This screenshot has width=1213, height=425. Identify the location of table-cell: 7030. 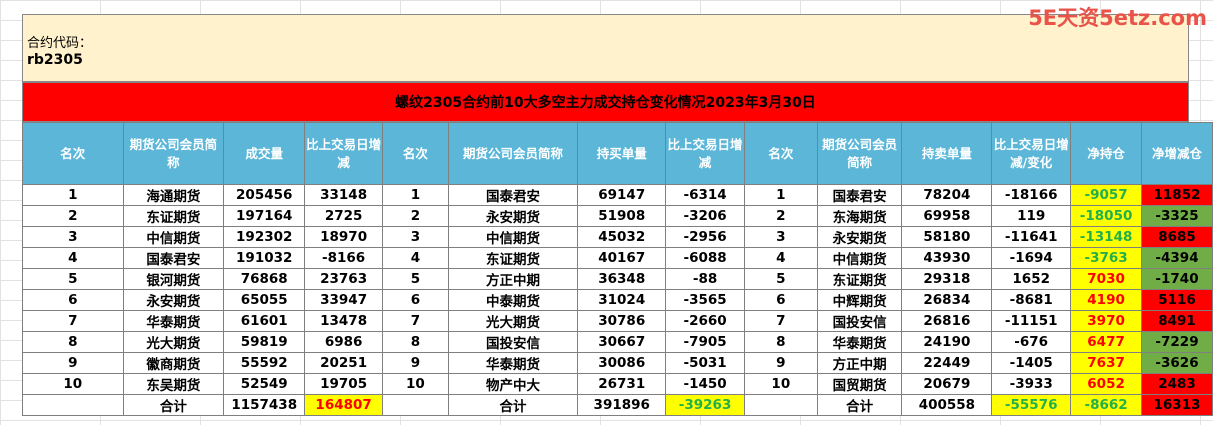
(1106, 279).